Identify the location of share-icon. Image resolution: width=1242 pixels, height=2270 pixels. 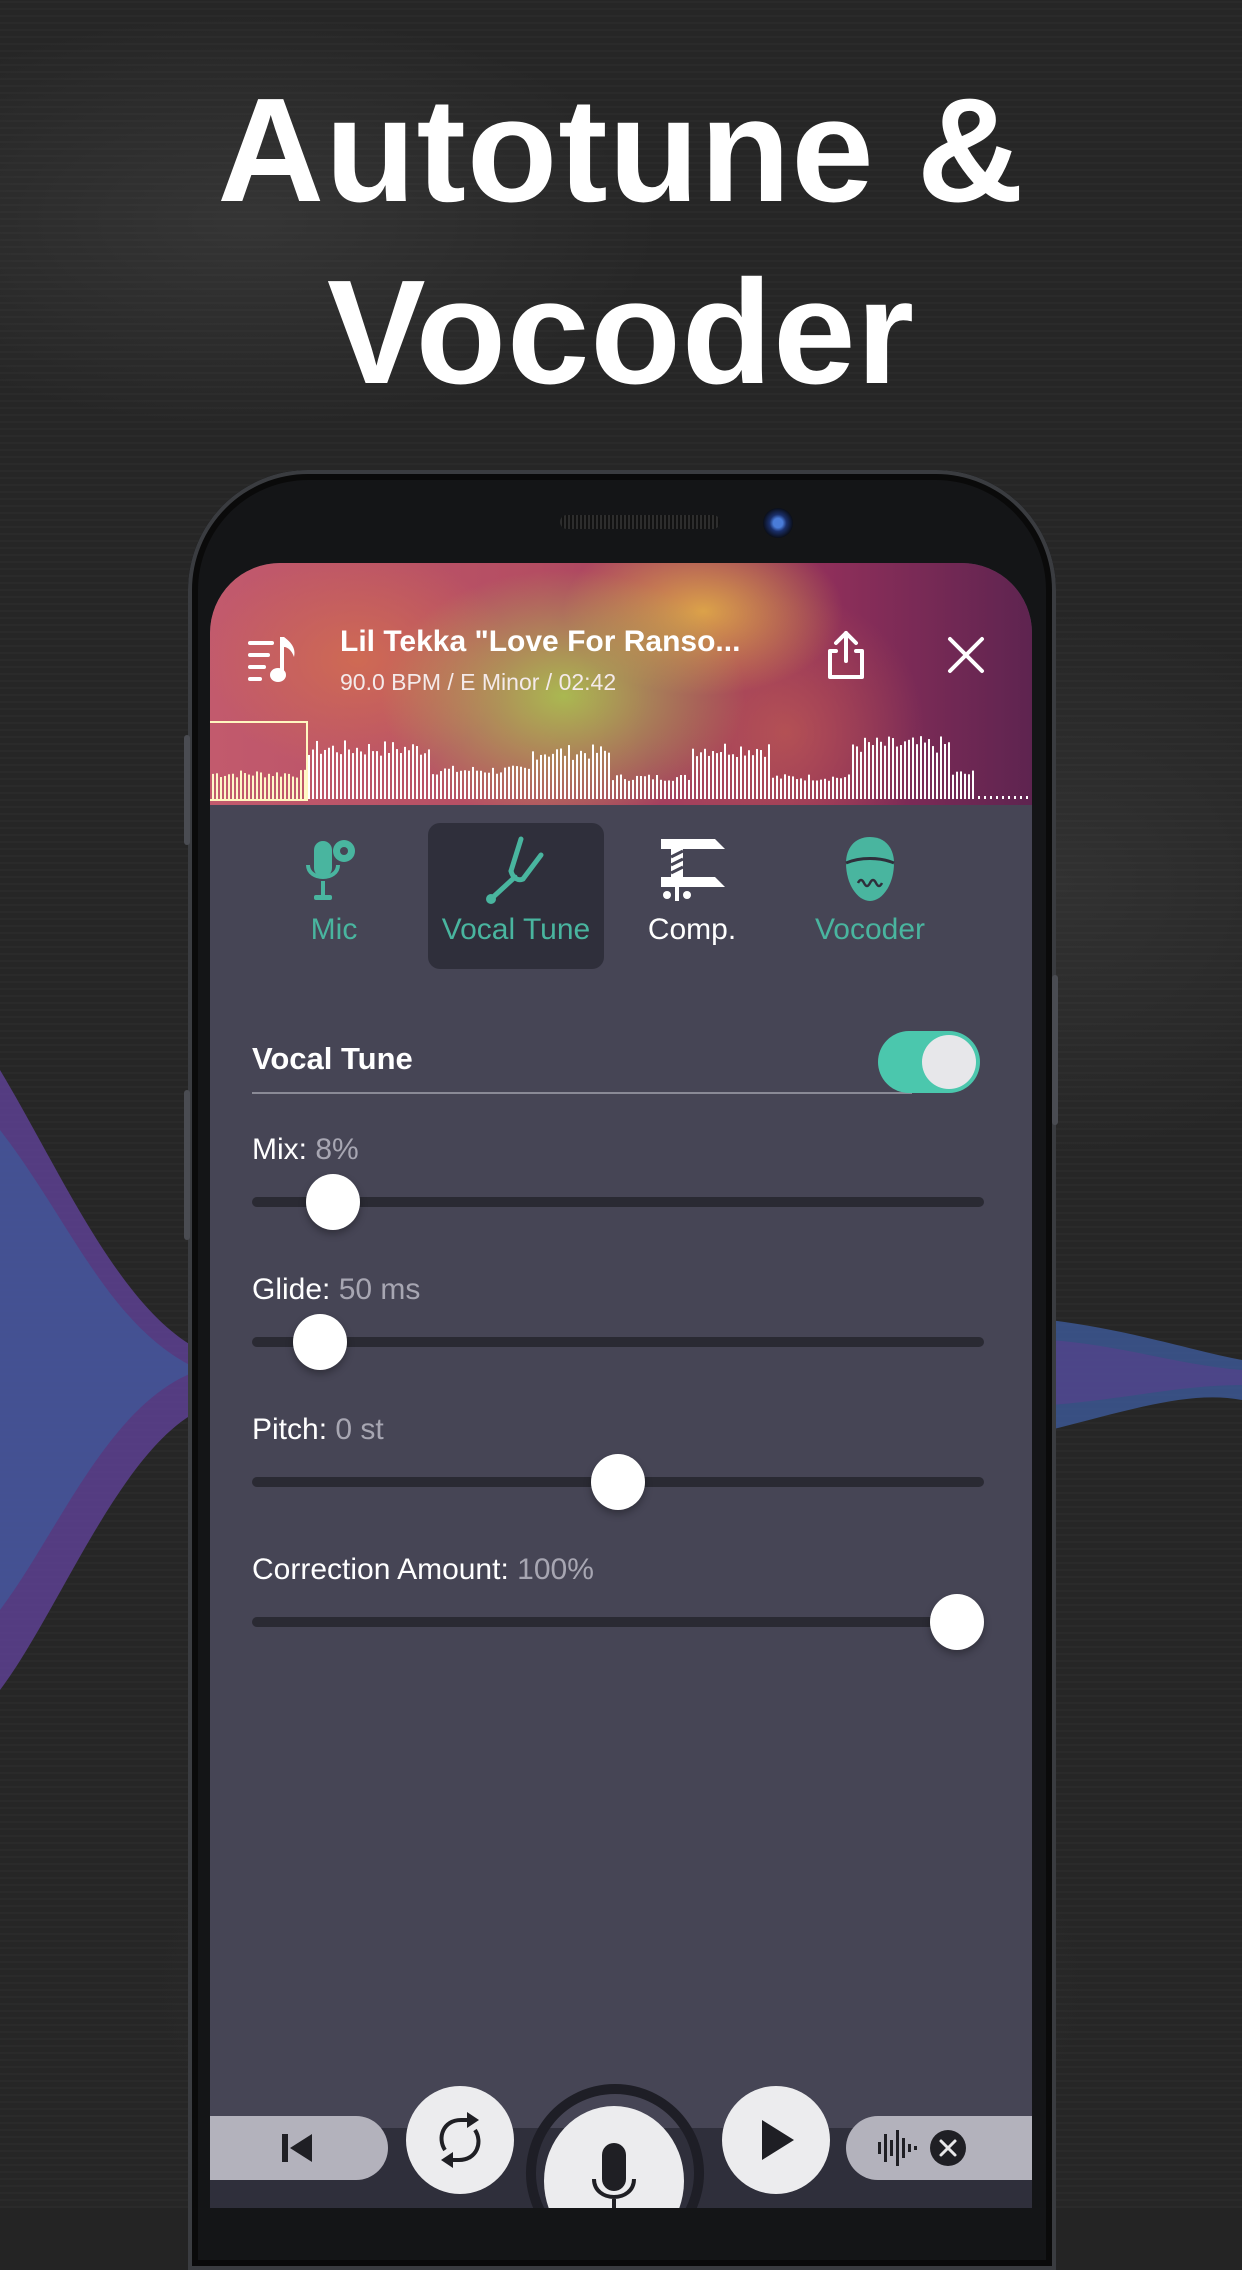
(846, 657).